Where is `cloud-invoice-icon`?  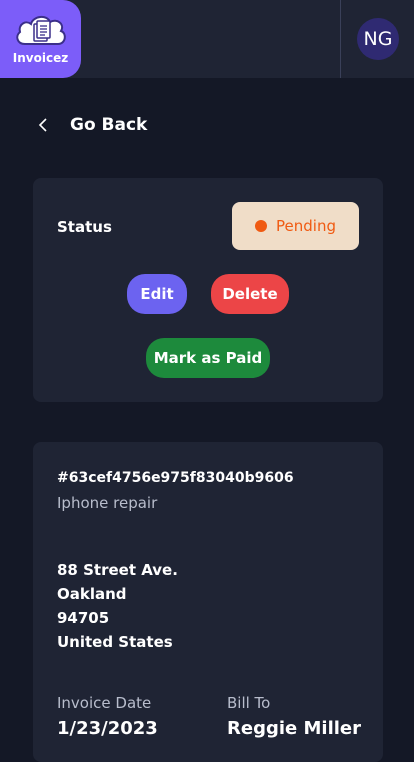 cloud-invoice-icon is located at coordinates (41, 30).